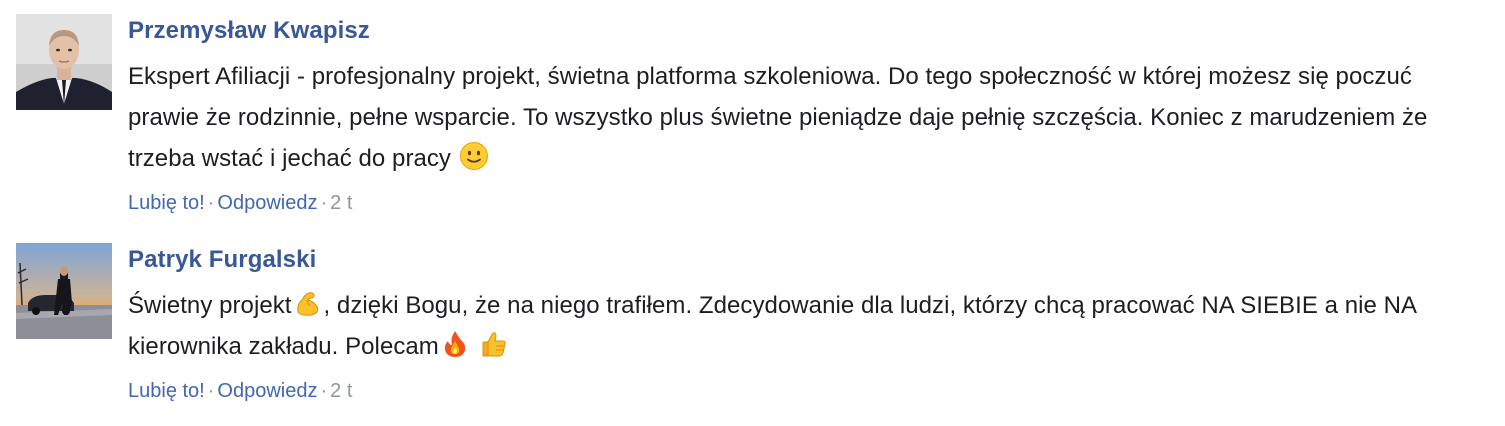  What do you see at coordinates (308, 303) in the screenshot?
I see `flexed-biceps-emoji-icon` at bounding box center [308, 303].